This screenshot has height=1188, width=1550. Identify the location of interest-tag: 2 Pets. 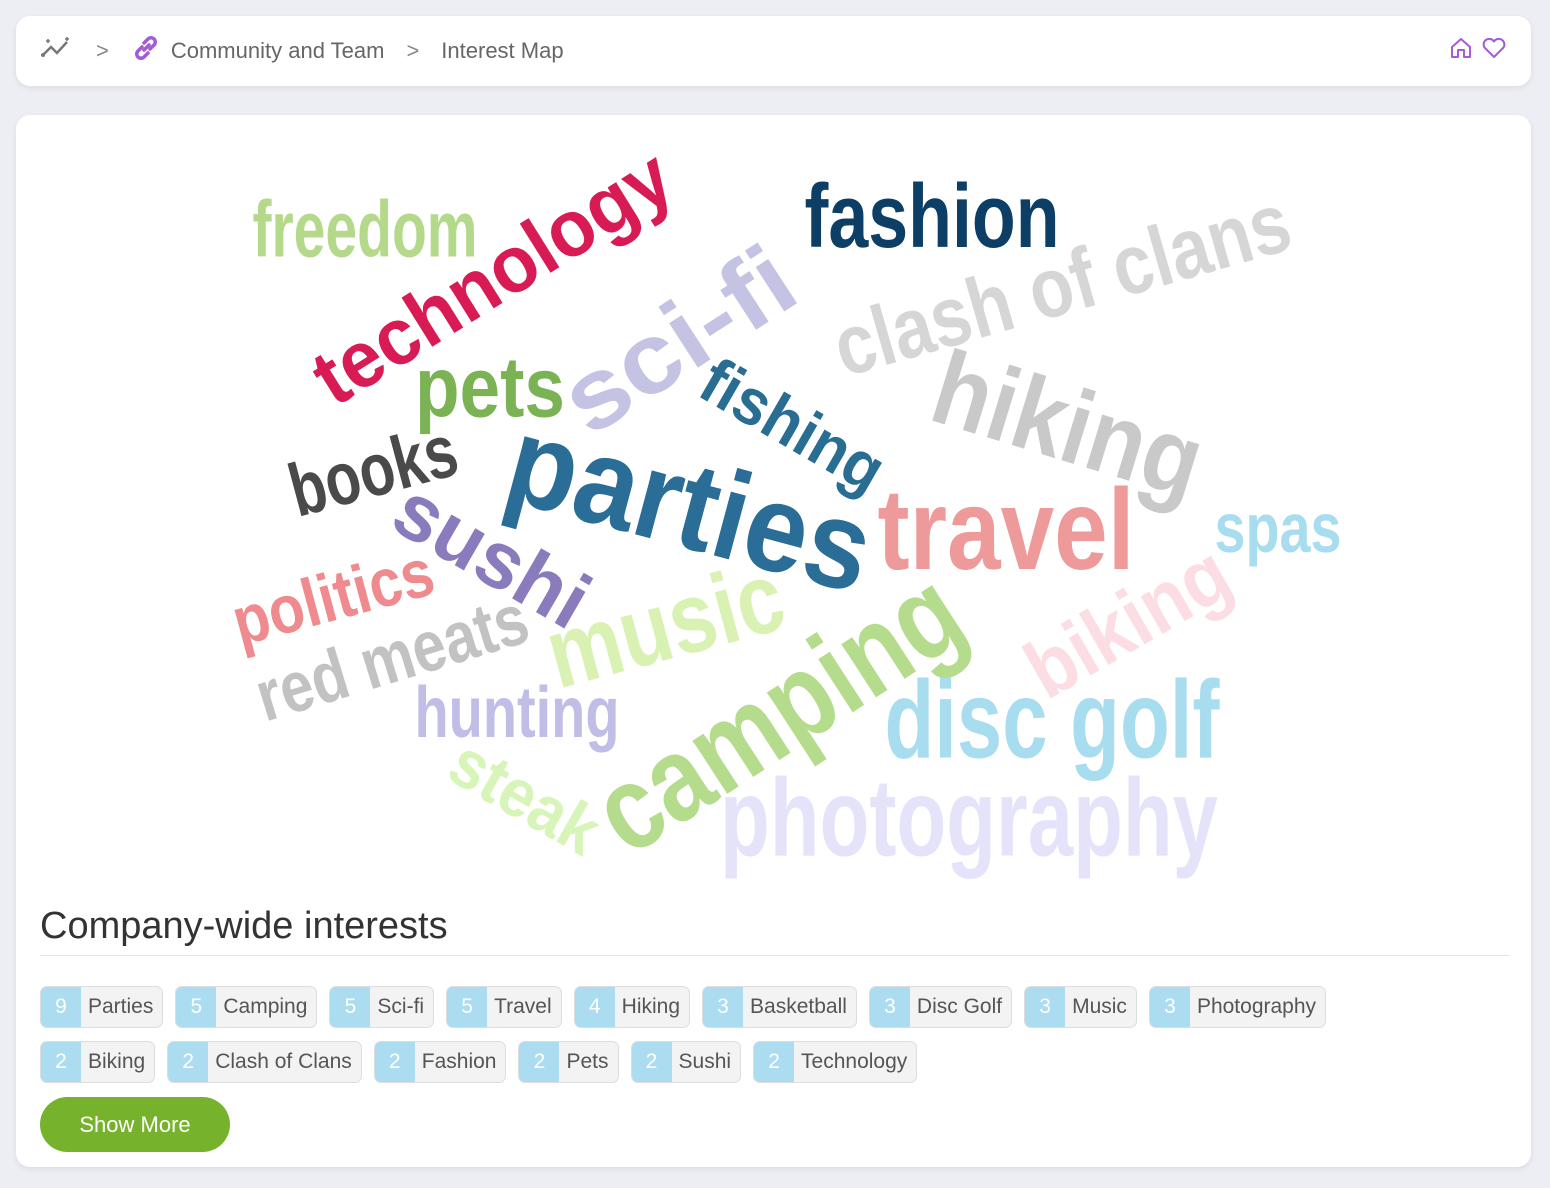
(568, 1062).